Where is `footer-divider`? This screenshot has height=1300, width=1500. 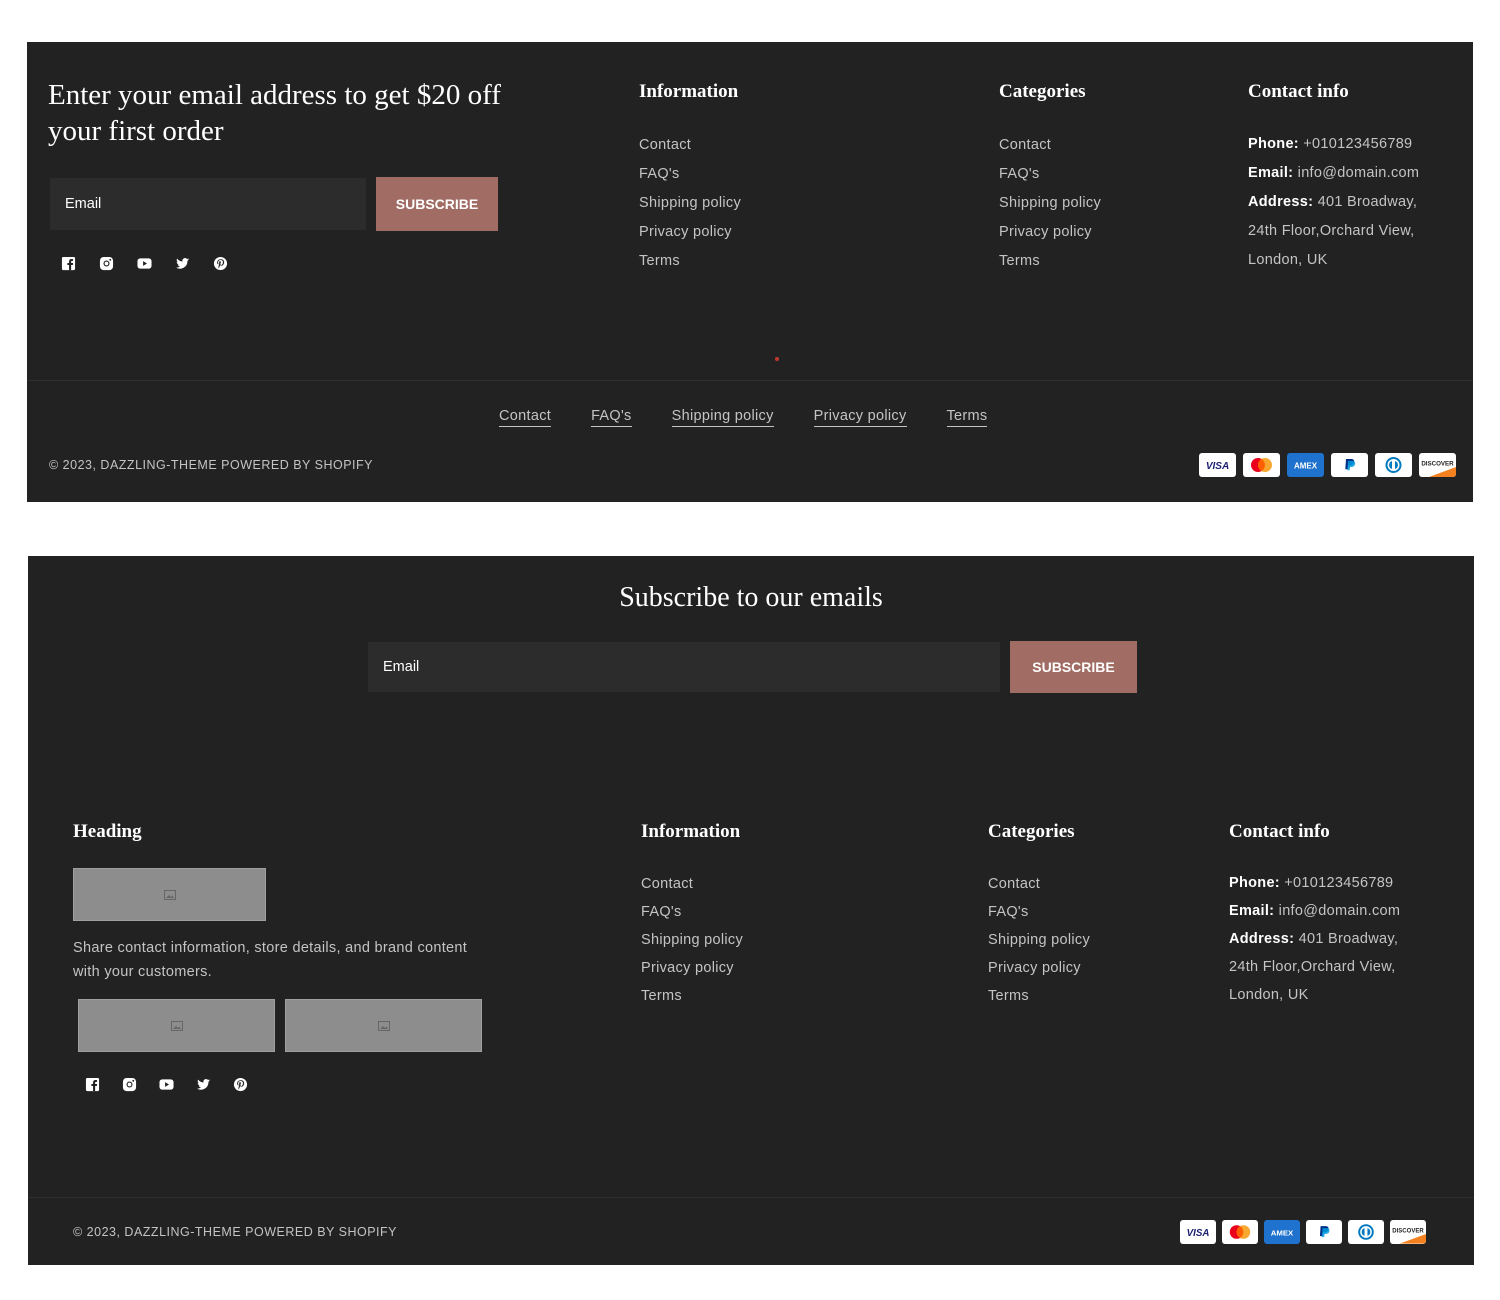 footer-divider is located at coordinates (750, 380).